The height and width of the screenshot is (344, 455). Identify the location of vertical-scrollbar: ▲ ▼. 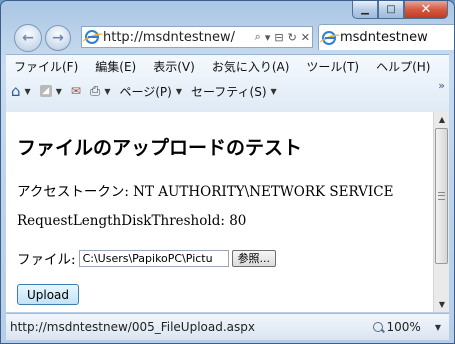
(441, 212).